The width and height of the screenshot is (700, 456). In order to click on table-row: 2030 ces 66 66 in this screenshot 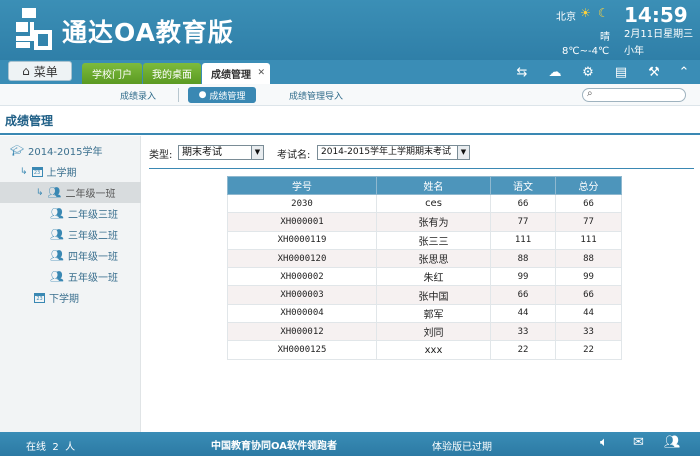, I will do `click(424, 203)`.